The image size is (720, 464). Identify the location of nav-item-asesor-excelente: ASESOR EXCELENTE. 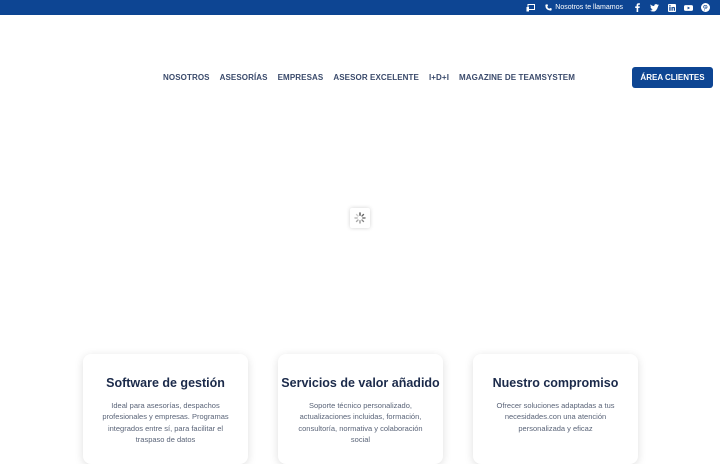
(376, 77).